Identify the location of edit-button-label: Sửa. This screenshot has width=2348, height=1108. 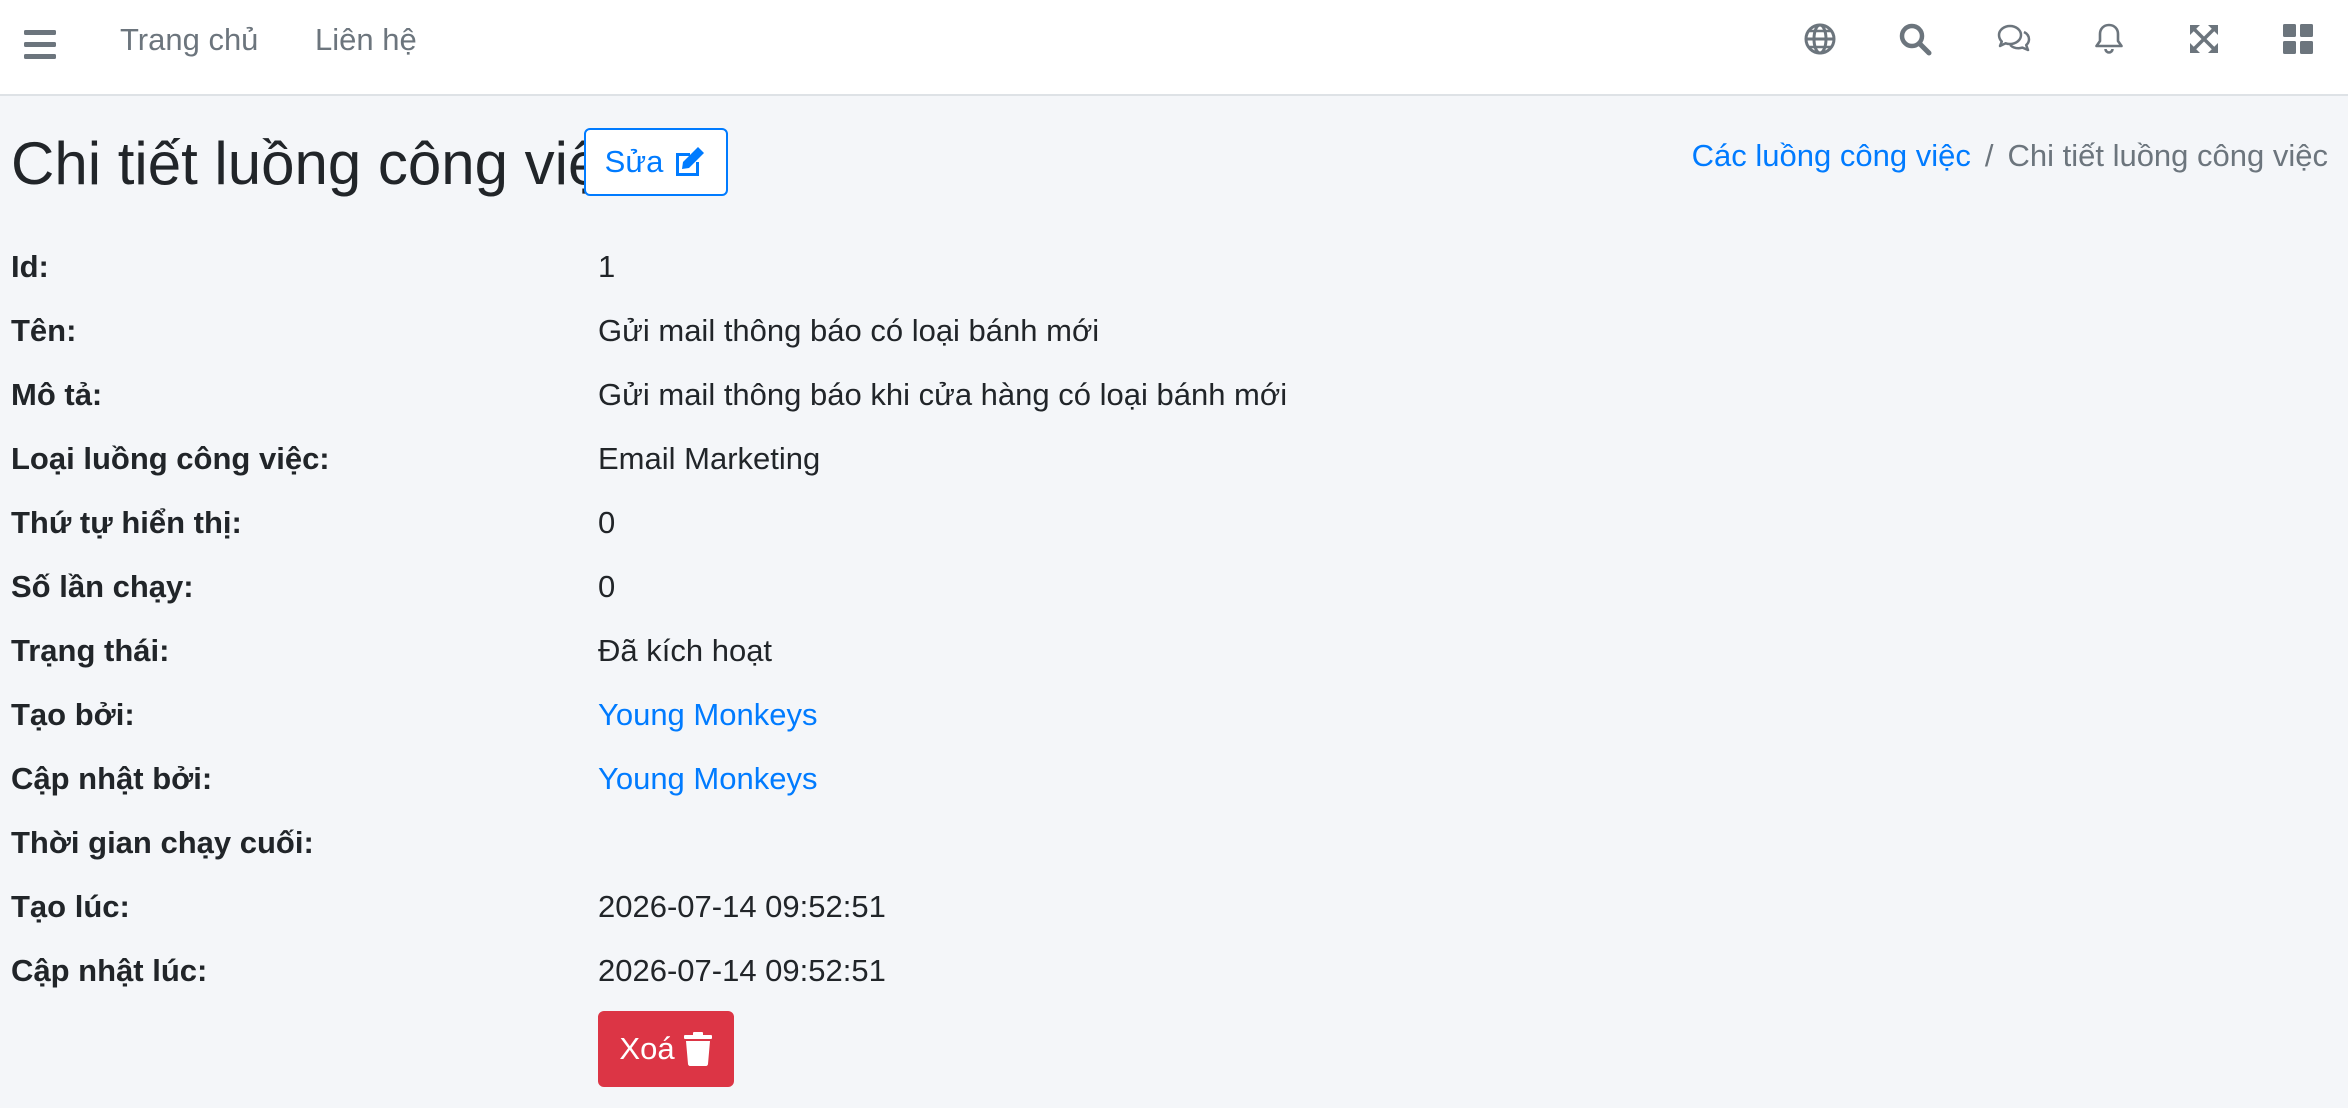
(634, 161).